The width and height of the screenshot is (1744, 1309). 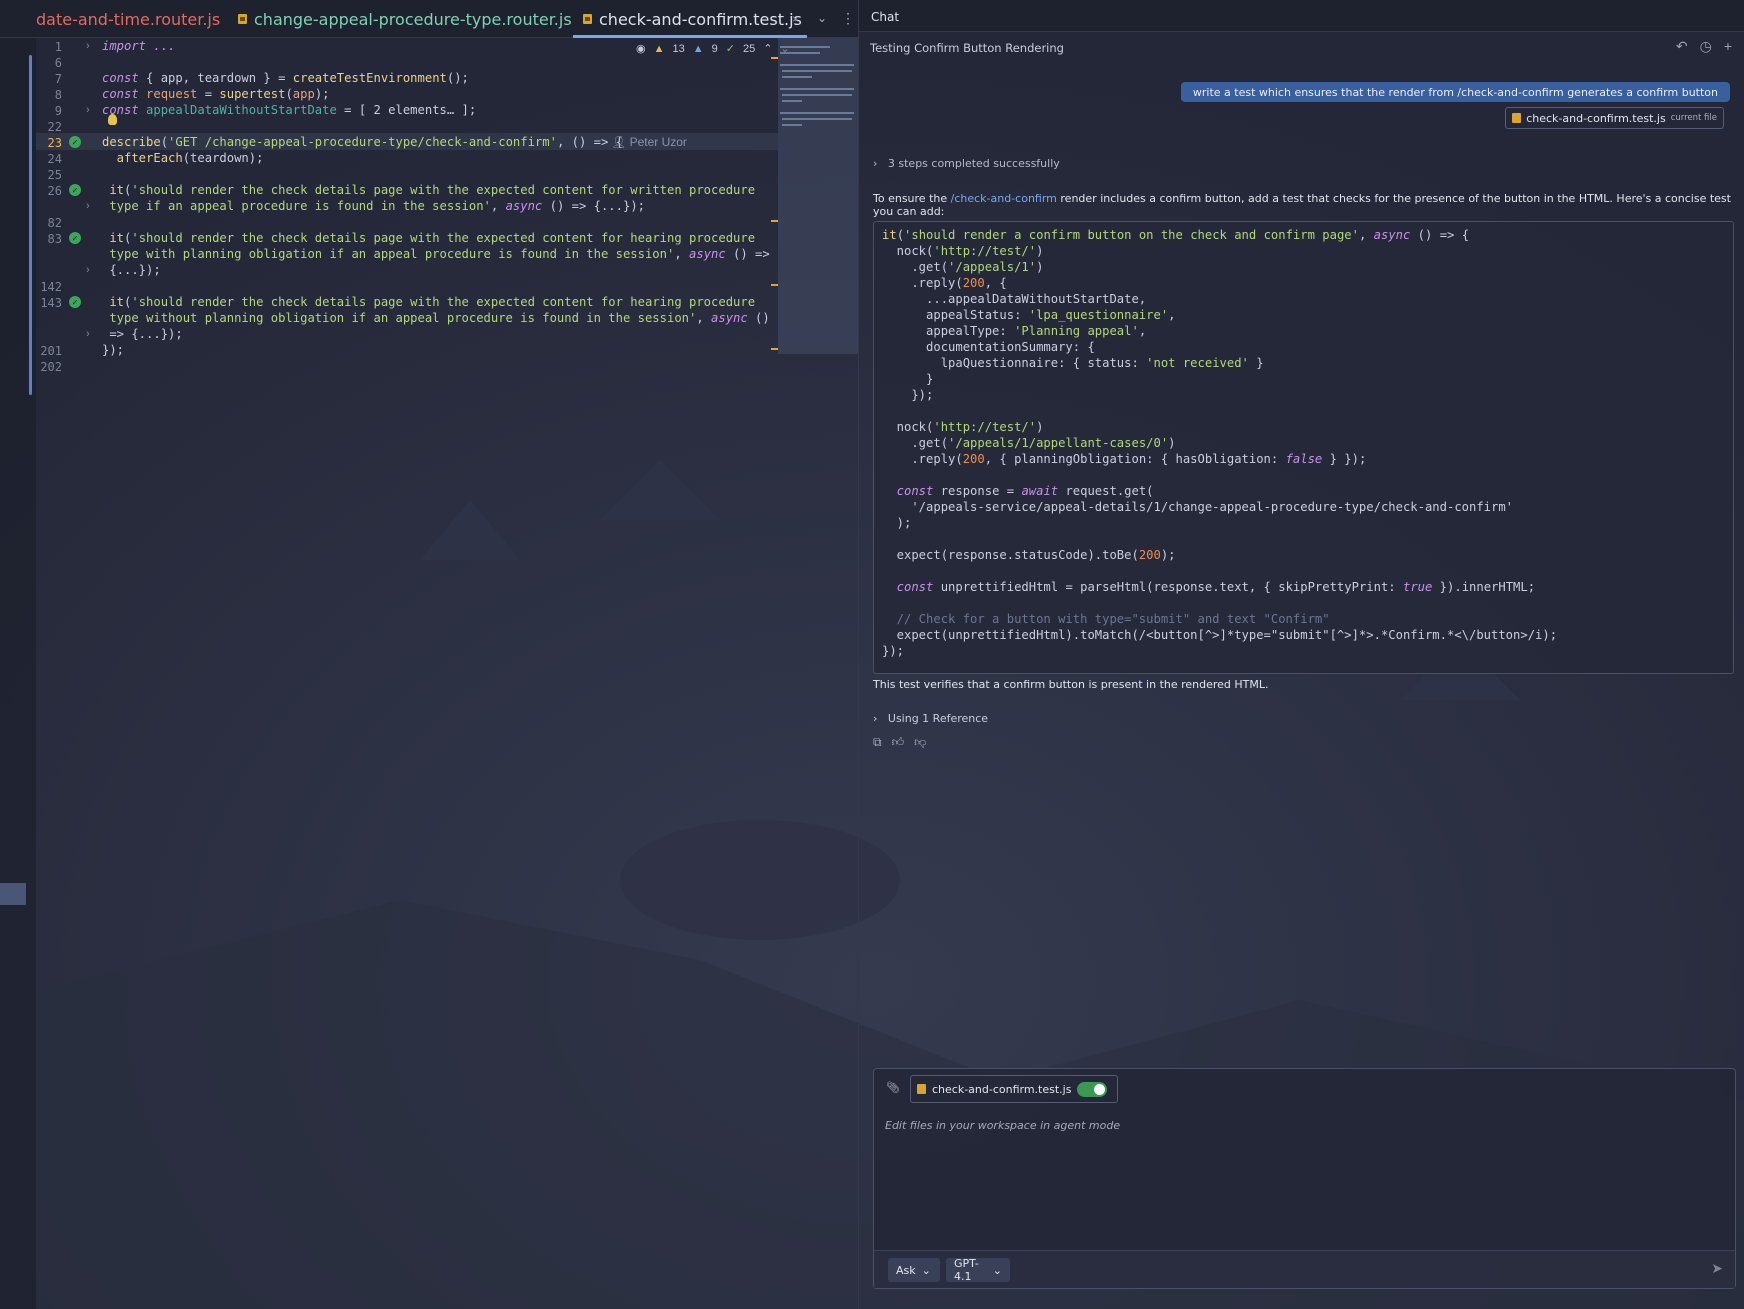 I want to click on code-line: documentationSummary: {, so click(x=988, y=347).